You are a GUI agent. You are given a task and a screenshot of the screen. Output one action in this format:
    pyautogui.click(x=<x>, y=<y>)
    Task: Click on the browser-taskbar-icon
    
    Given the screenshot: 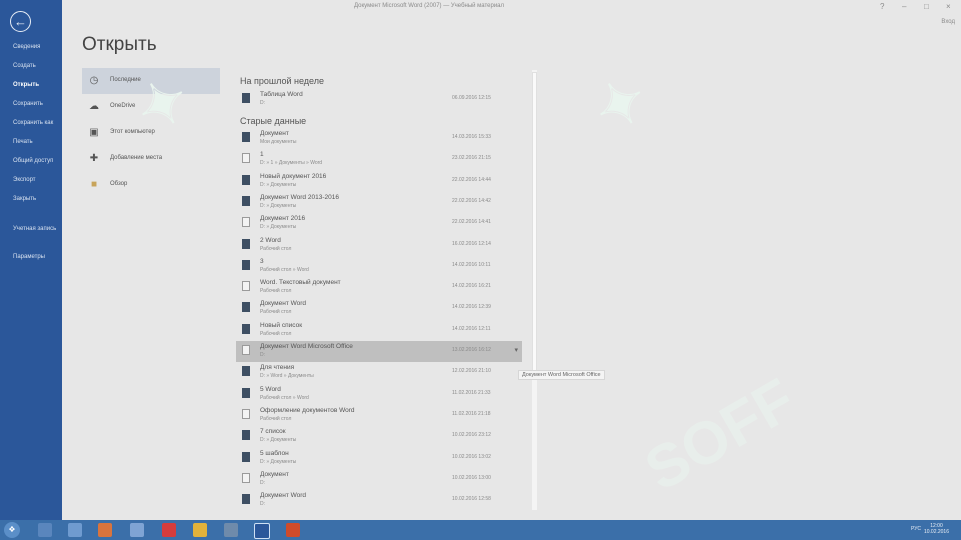 What is the action you would take?
    pyautogui.click(x=200, y=530)
    